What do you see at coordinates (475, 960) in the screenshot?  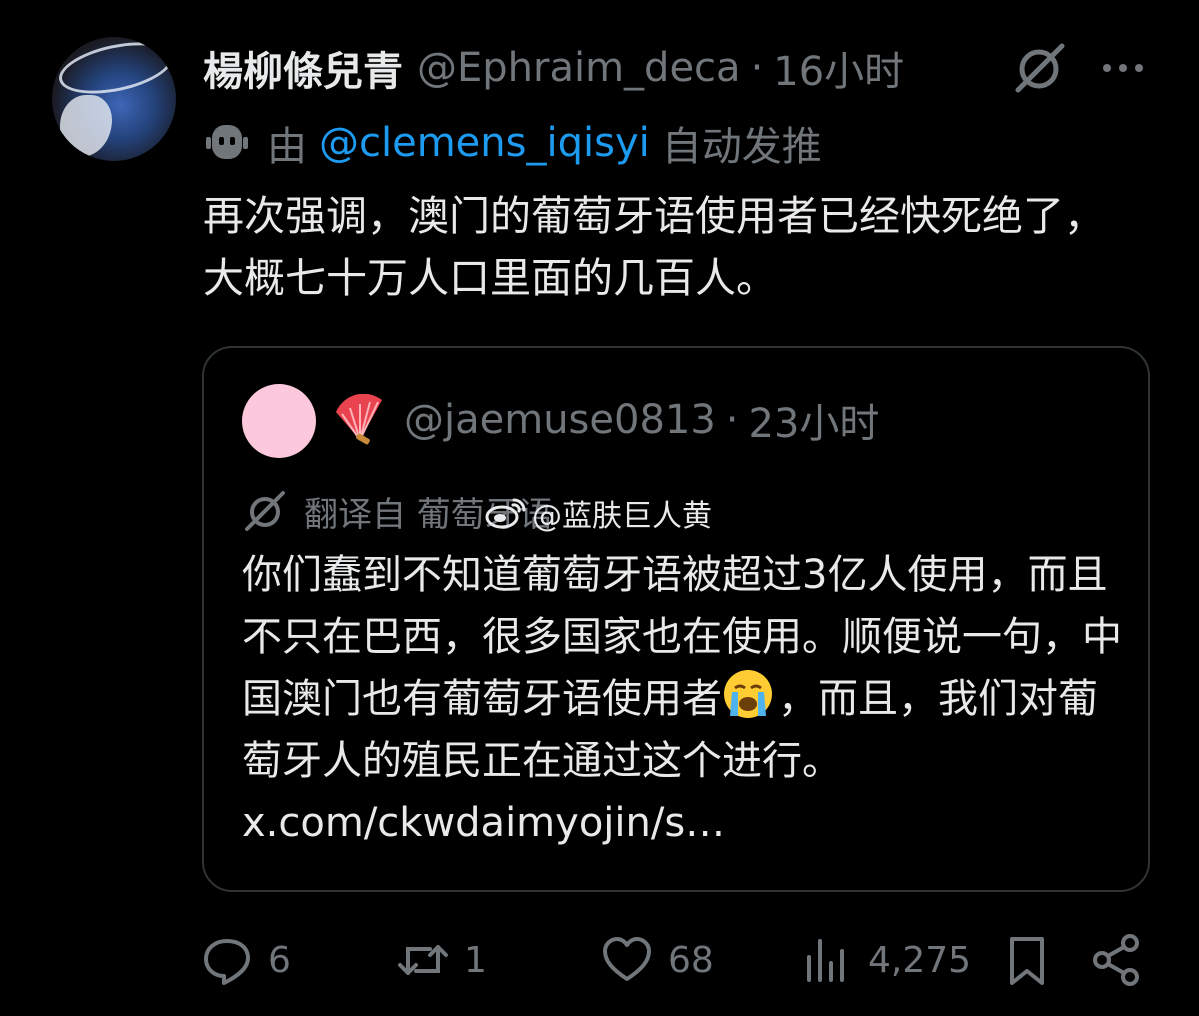 I see `repost-count: 1` at bounding box center [475, 960].